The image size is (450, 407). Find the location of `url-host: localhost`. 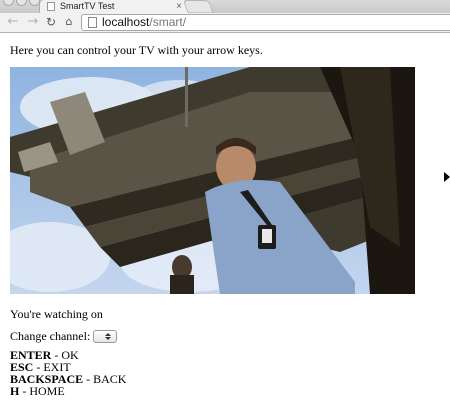

url-host: localhost is located at coordinates (126, 22).